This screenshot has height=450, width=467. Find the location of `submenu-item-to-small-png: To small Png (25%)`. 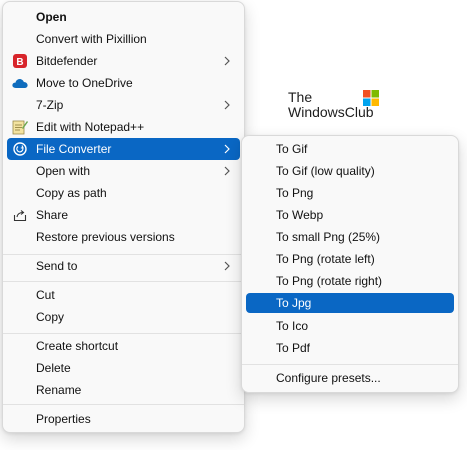

submenu-item-to-small-png: To small Png (25%) is located at coordinates (350, 237).